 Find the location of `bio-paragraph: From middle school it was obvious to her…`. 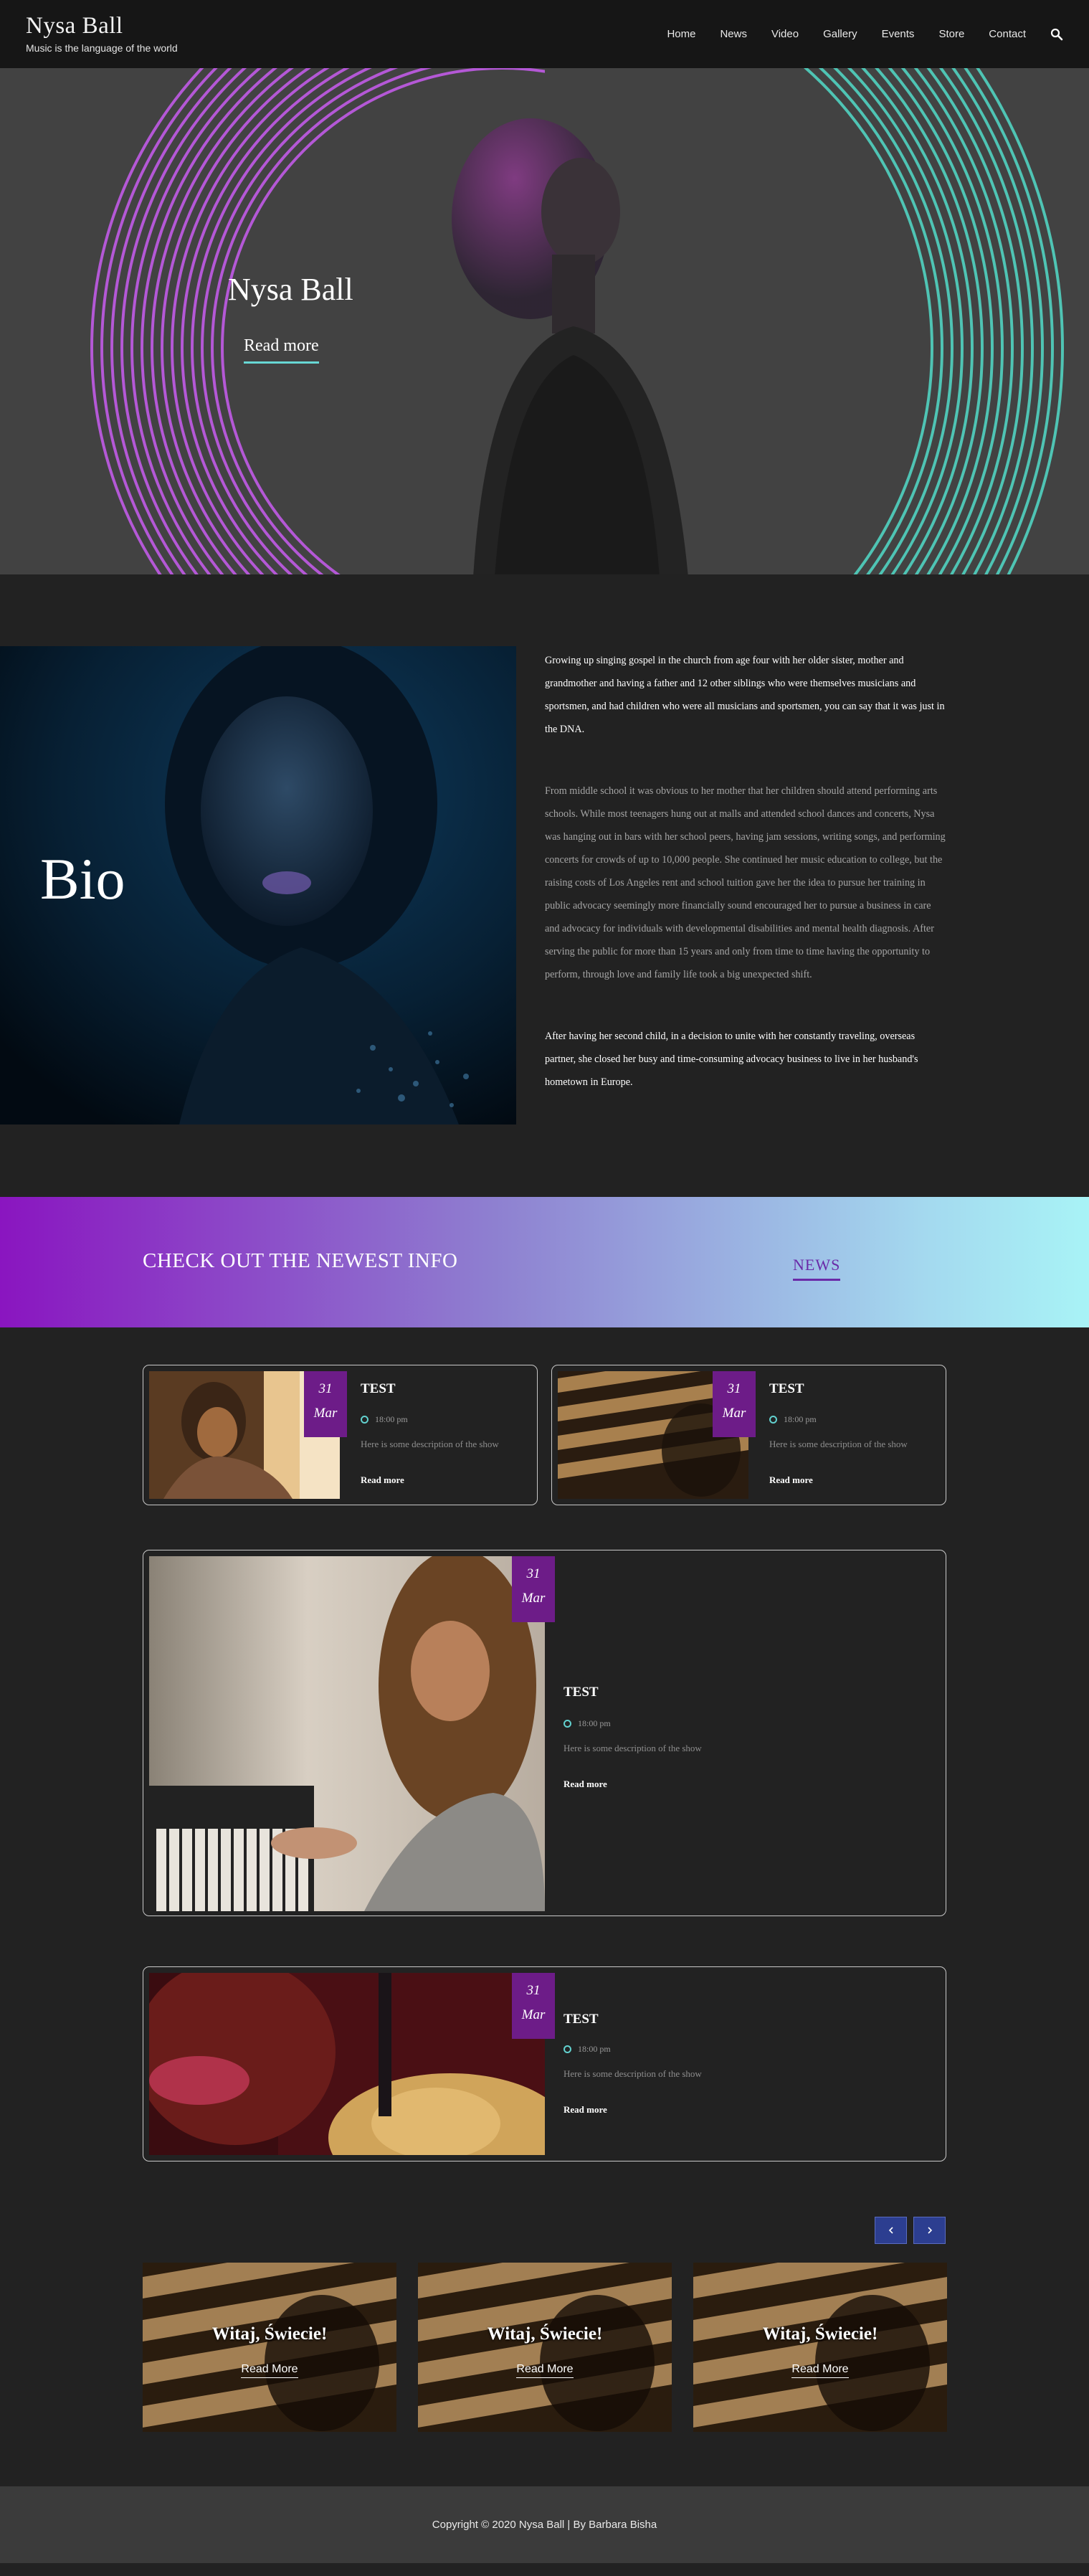

bio-paragraph: From middle school it was obvious to her… is located at coordinates (745, 882).